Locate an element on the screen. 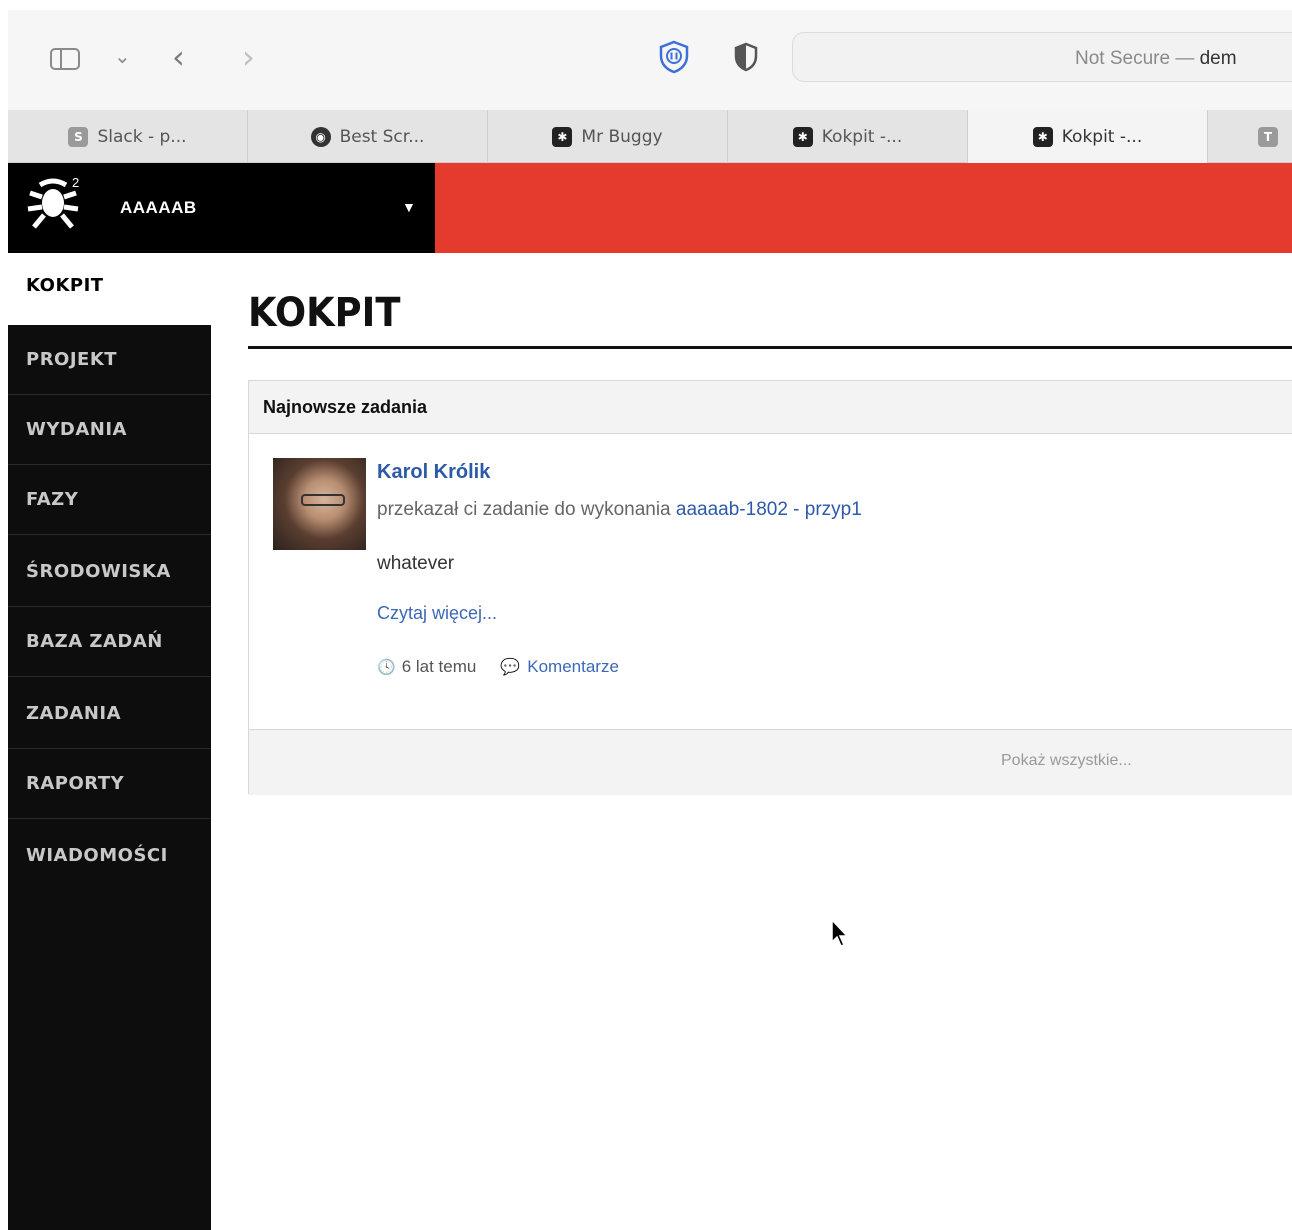 The width and height of the screenshot is (1292, 1230). forward-icon: › is located at coordinates (248, 57).